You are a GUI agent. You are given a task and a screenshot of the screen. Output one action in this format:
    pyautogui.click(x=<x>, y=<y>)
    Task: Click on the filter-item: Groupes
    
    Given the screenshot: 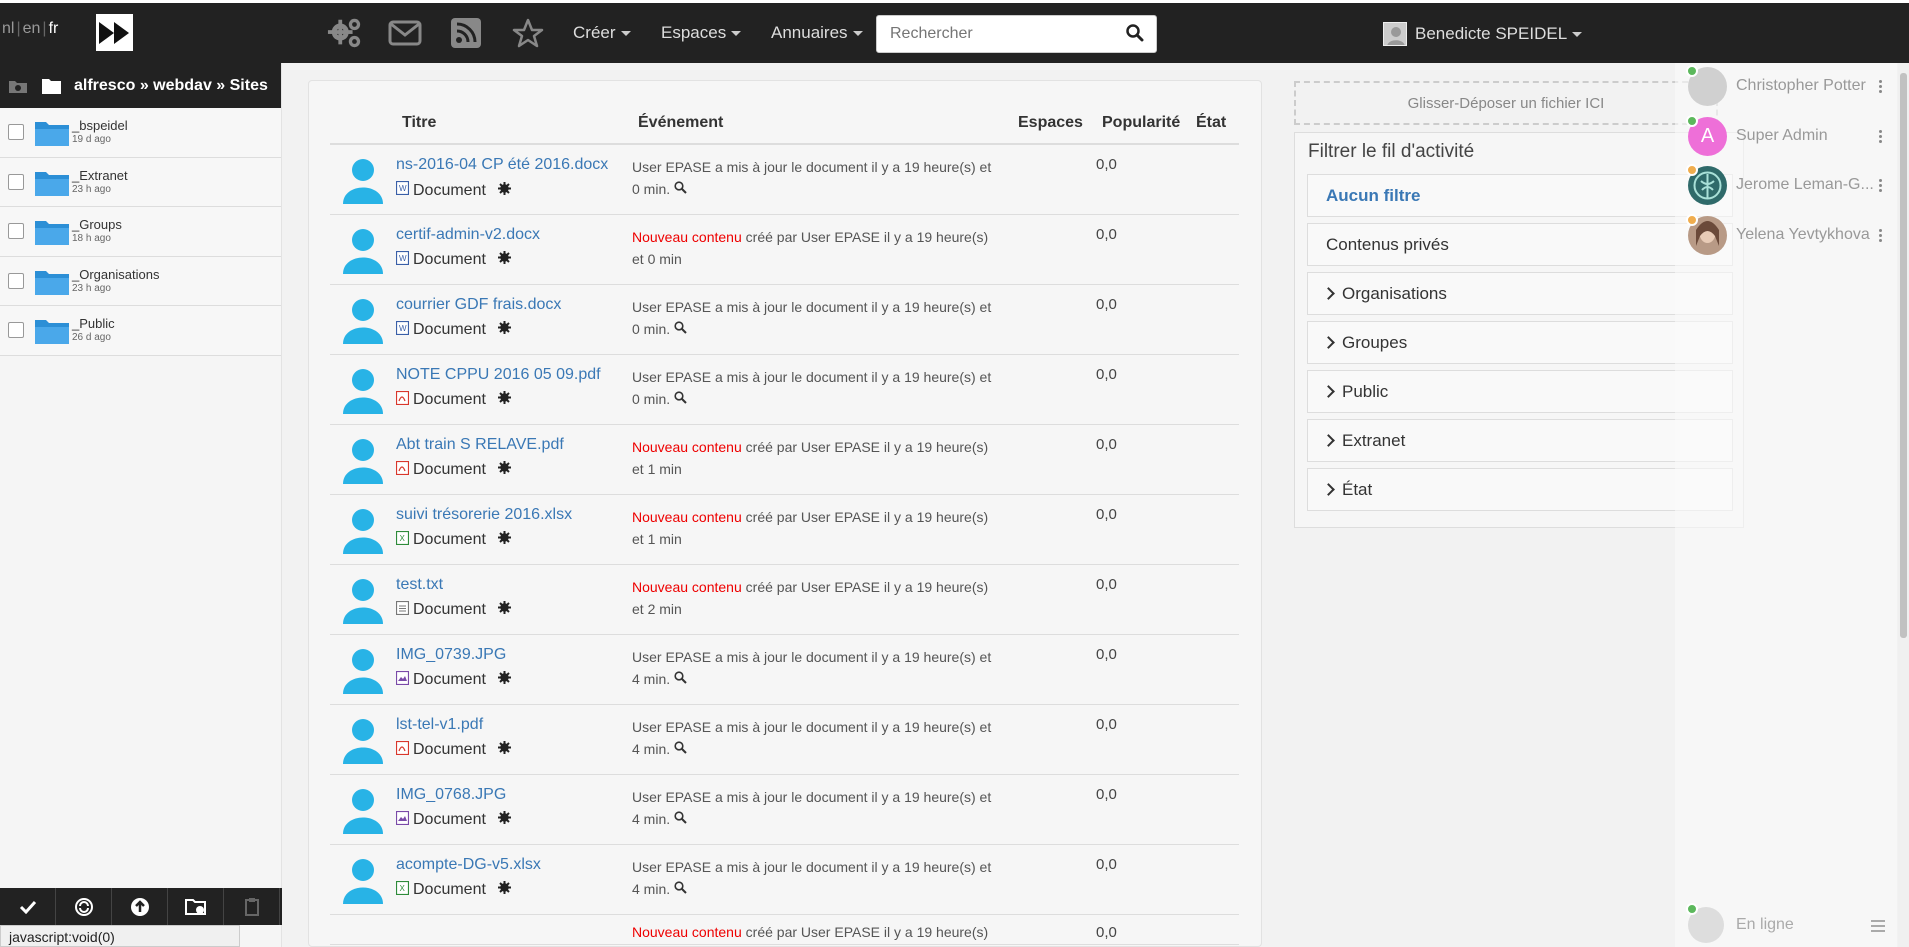 What is the action you would take?
    pyautogui.click(x=1520, y=342)
    